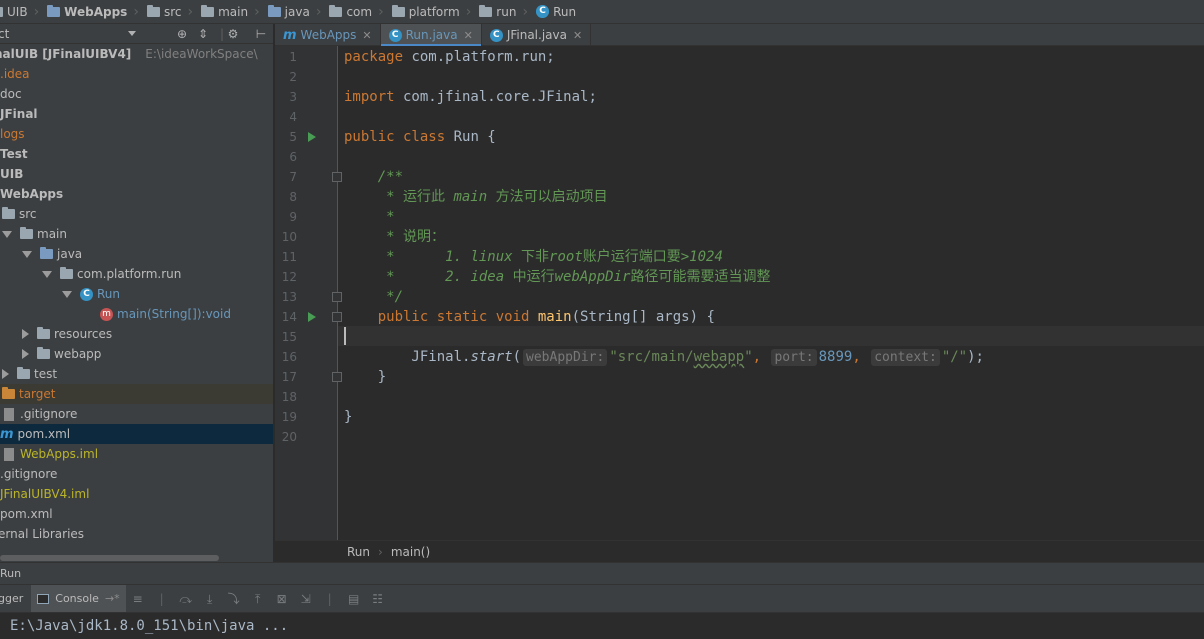 The height and width of the screenshot is (639, 1204). What do you see at coordinates (22, 11) in the screenshot?
I see `breadcrumb-item-uib: UIB ›` at bounding box center [22, 11].